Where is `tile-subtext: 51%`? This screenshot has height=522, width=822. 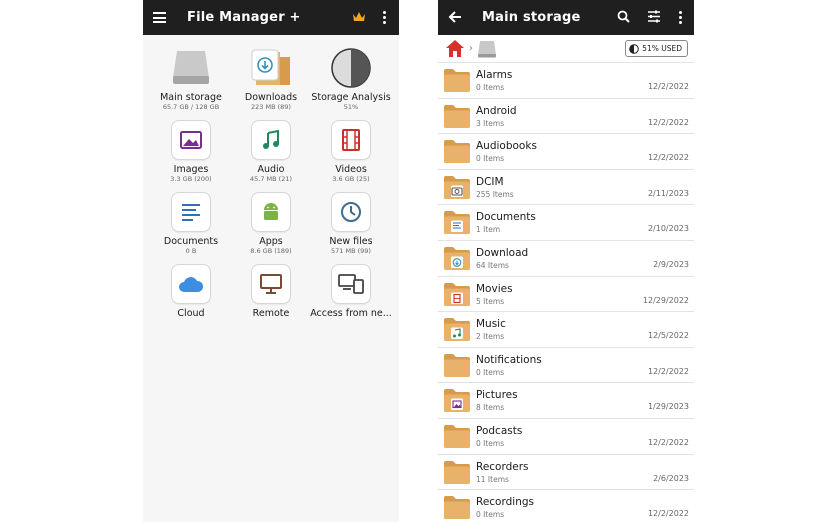
tile-subtext: 51% is located at coordinates (351, 107).